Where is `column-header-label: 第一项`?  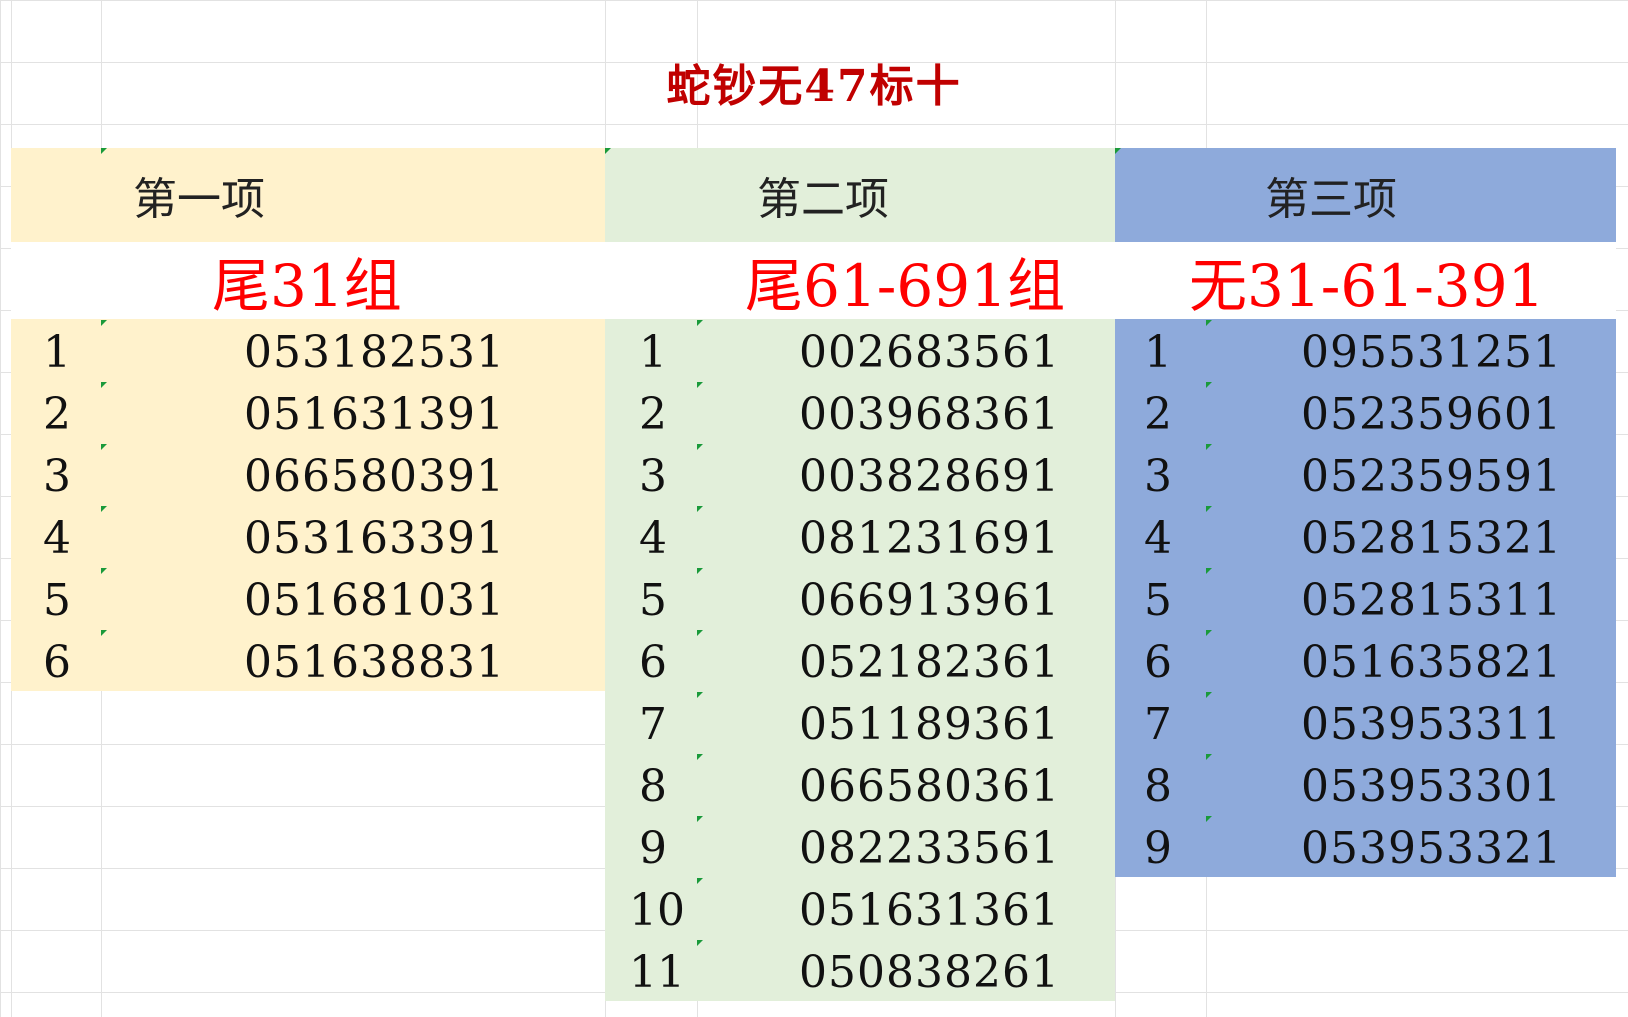 column-header-label: 第一项 is located at coordinates (199, 199).